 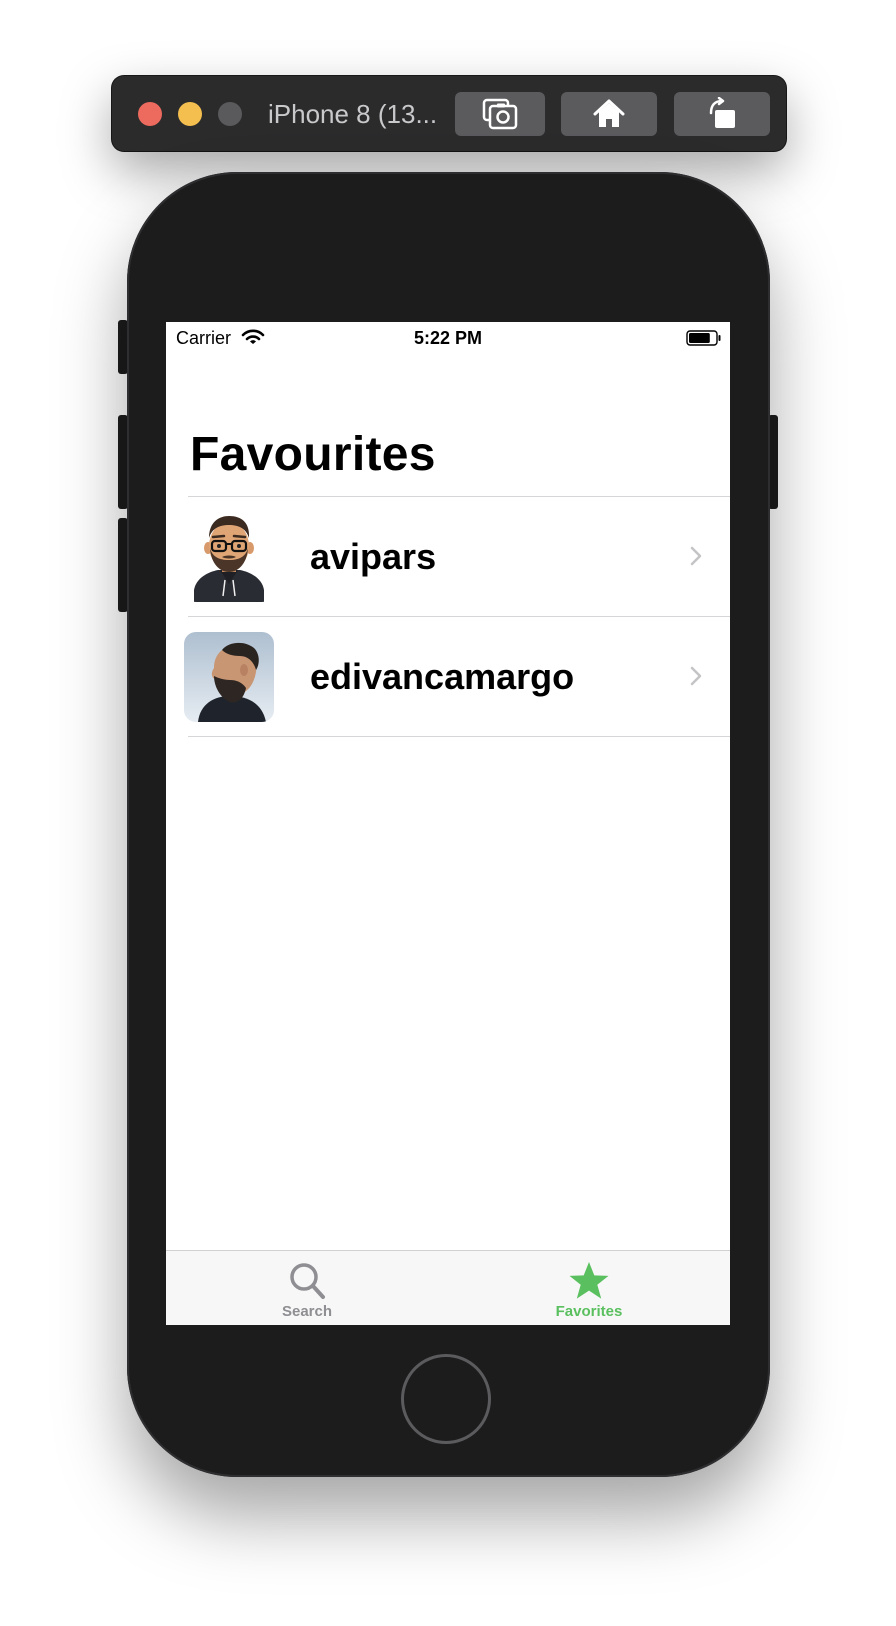 What do you see at coordinates (446, 1399) in the screenshot?
I see `device-home-button` at bounding box center [446, 1399].